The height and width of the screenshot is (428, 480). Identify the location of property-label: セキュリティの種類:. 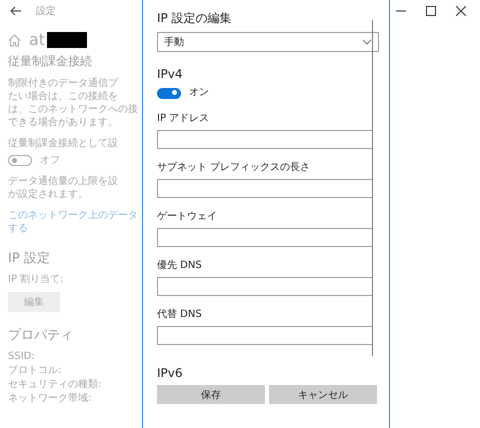
(55, 385).